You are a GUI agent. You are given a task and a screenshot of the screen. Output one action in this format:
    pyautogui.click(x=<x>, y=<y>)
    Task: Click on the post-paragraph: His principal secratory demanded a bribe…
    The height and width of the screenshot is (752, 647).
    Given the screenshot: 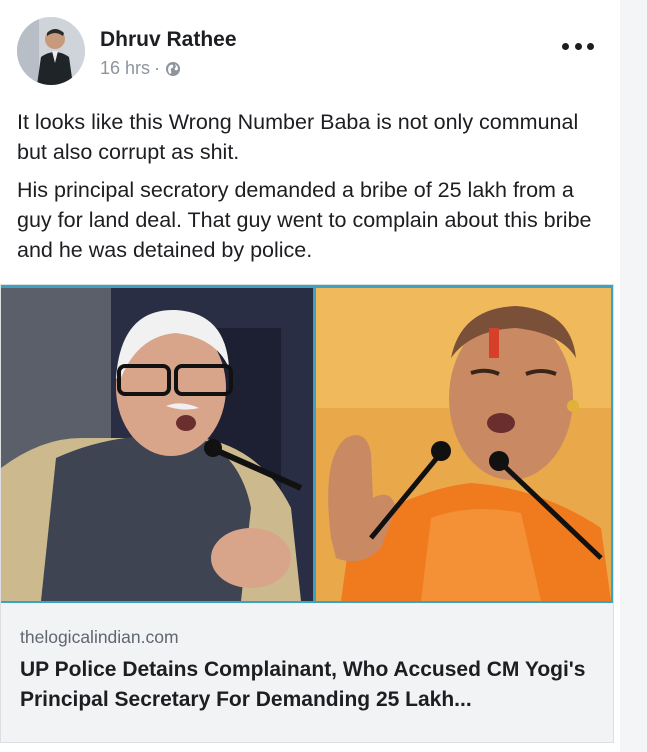 What is the action you would take?
    pyautogui.click(x=304, y=220)
    